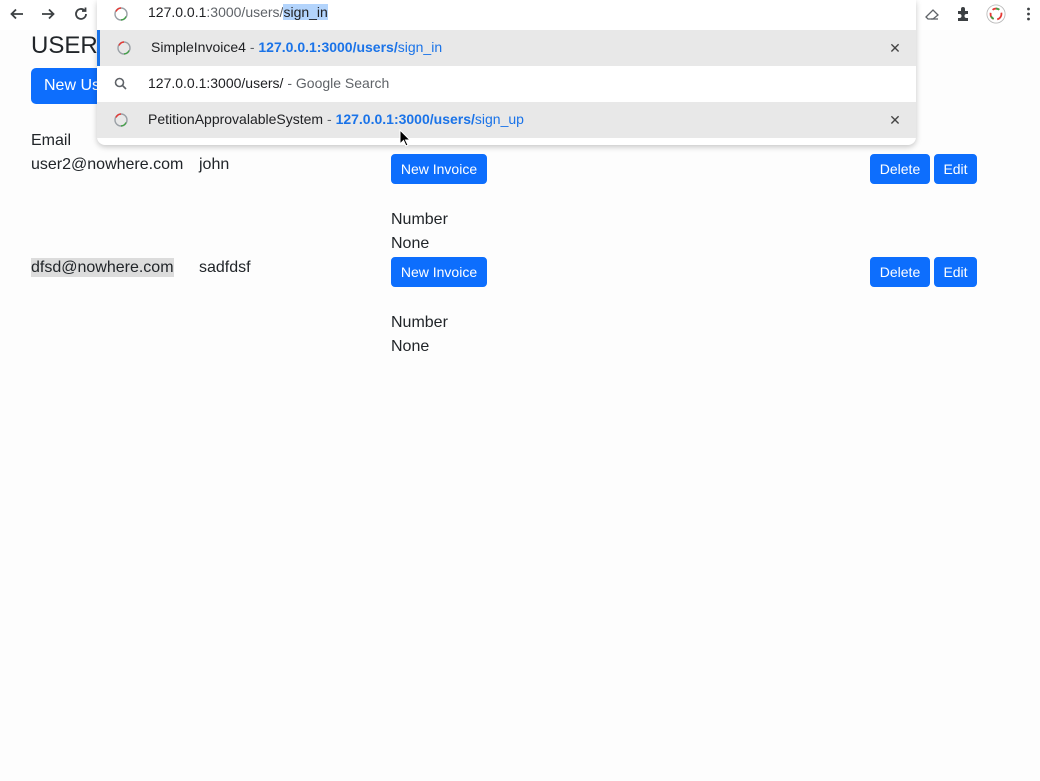 The width and height of the screenshot is (1040, 781). Describe the element at coordinates (269, 83) in the screenshot. I see `suggestion-text: 127.0.0.1:3000/users/ - Google Search` at that location.